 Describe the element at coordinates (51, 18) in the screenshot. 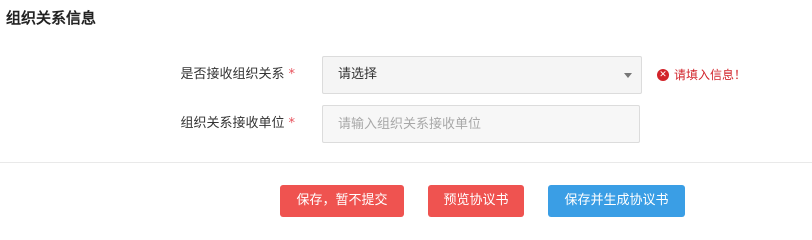

I see `section-title: 组织关系信息` at that location.